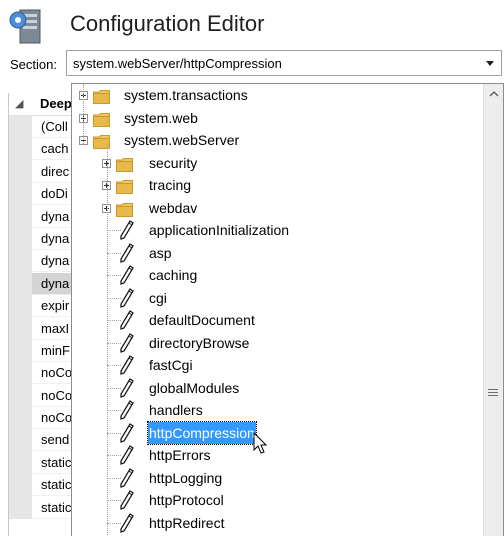  What do you see at coordinates (493, 393) in the screenshot?
I see `scroll-grip-icon` at bounding box center [493, 393].